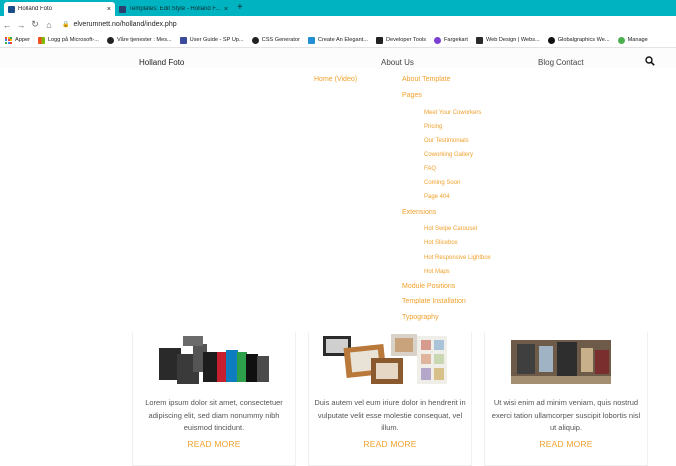 This screenshot has width=676, height=466. I want to click on menu-extensions: Extensions, so click(419, 212).